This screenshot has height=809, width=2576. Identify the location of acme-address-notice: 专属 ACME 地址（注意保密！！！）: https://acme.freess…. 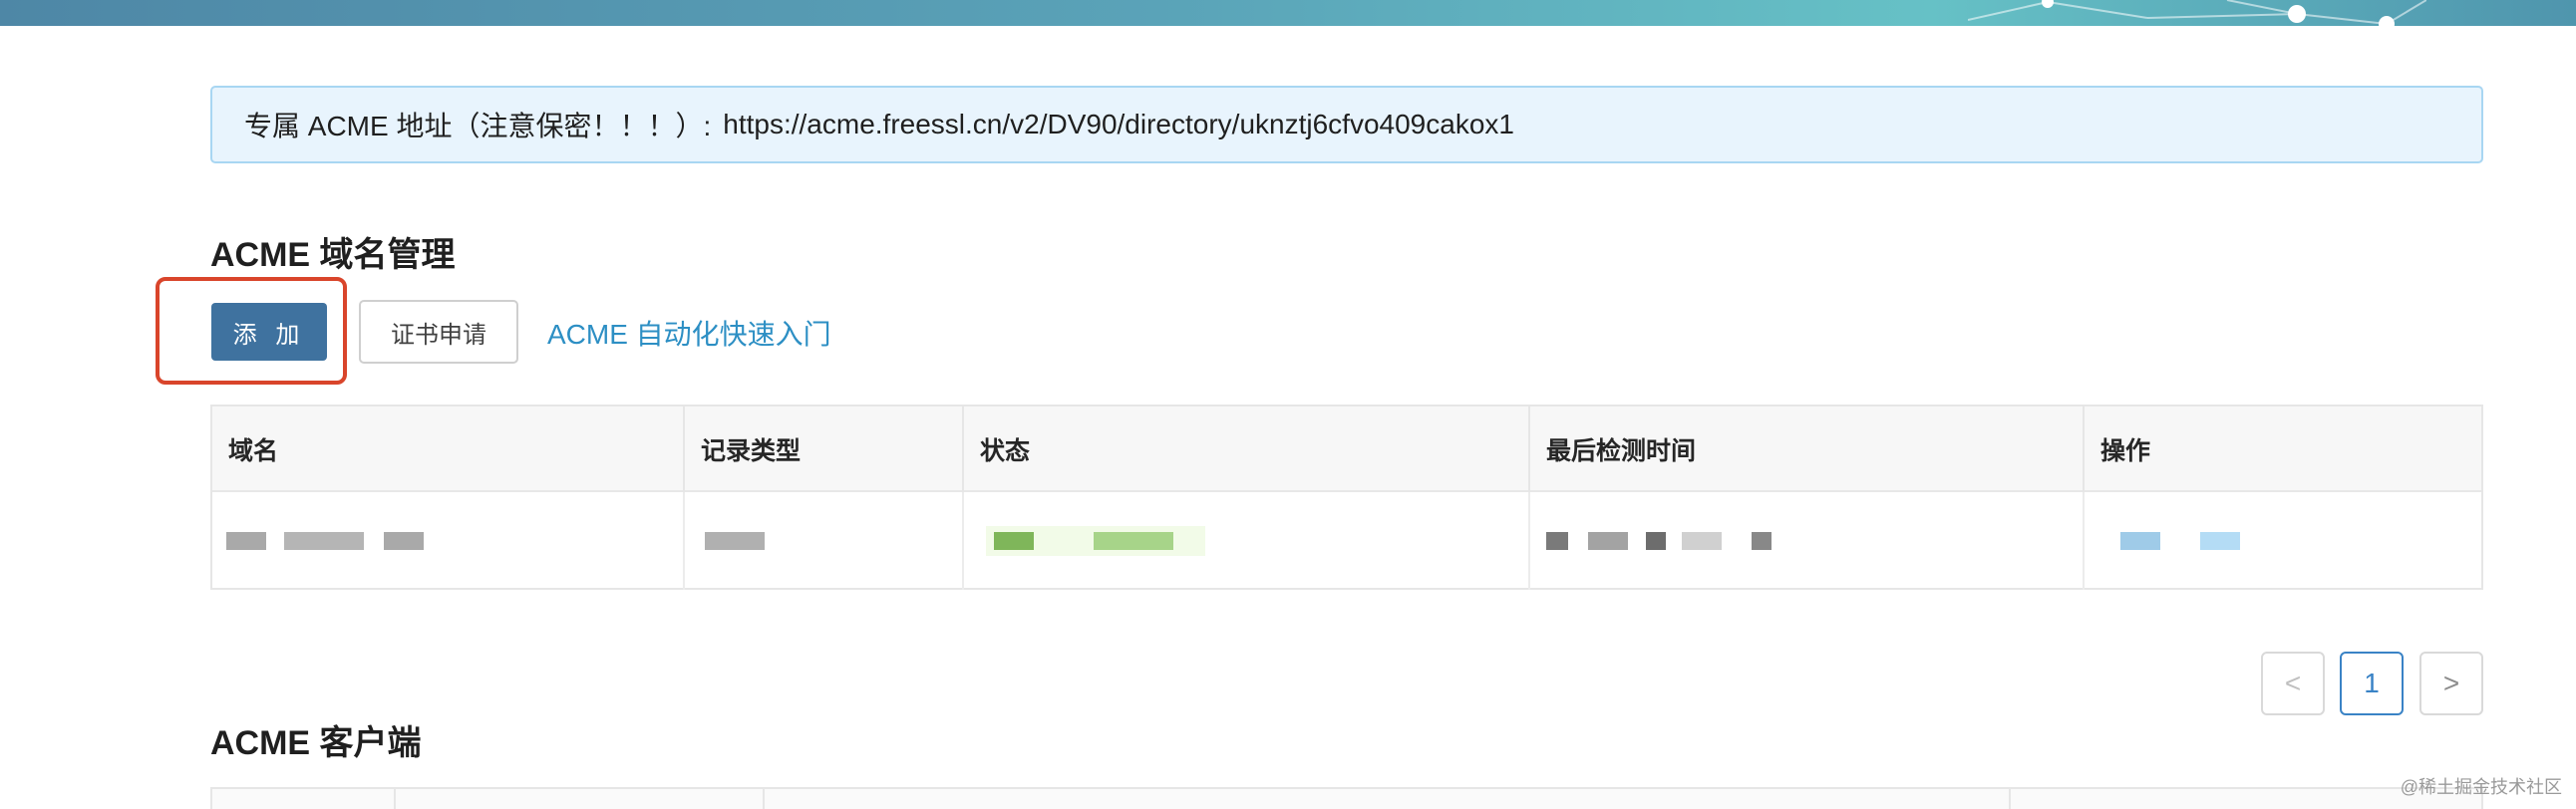
(1346, 124).